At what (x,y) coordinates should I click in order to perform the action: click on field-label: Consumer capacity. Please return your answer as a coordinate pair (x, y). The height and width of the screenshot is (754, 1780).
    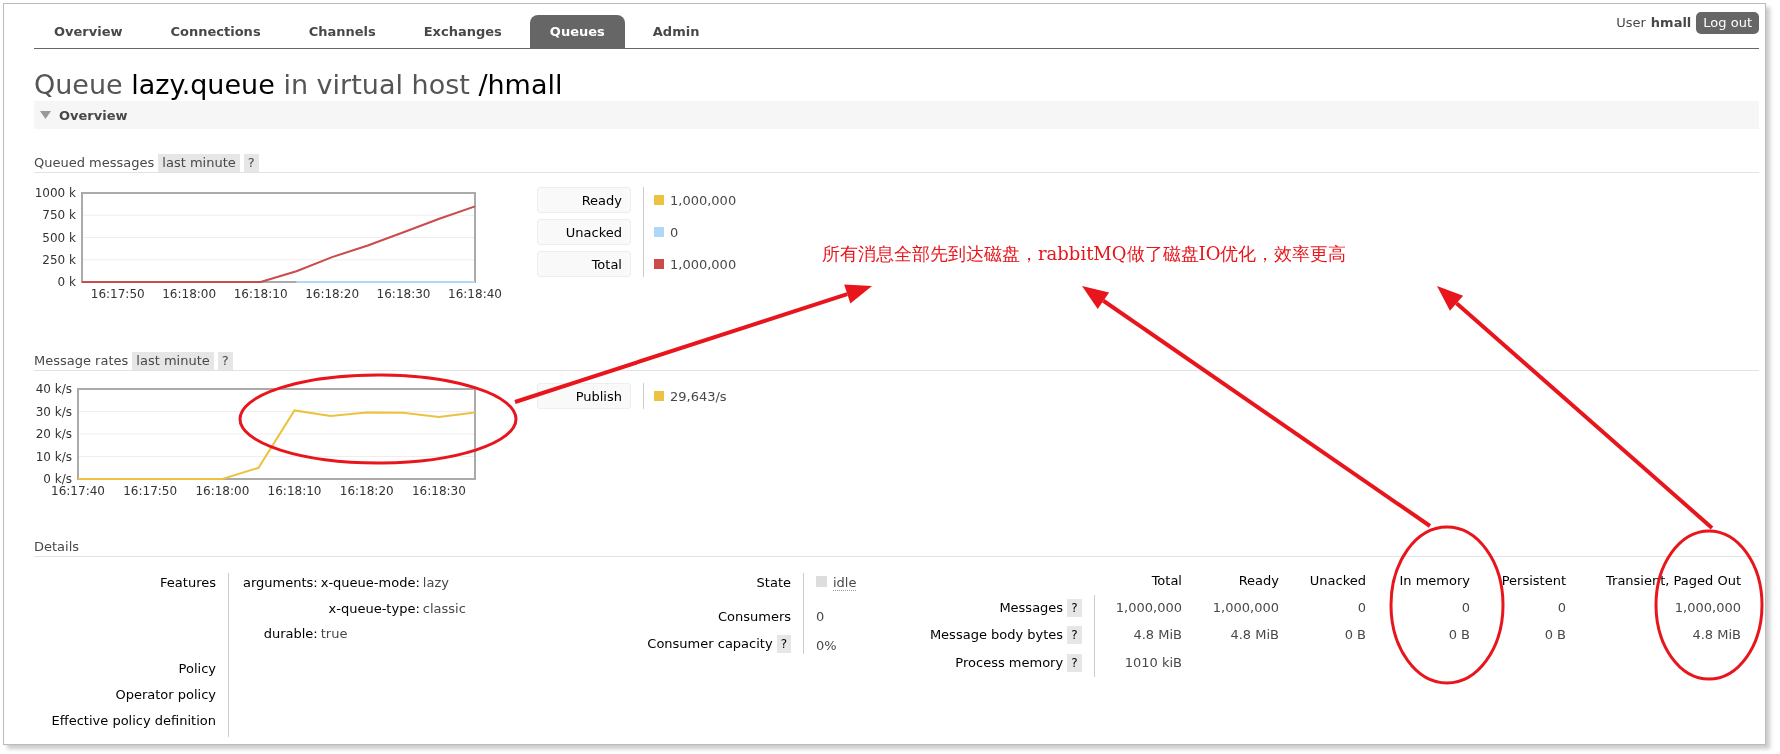
    Looking at the image, I should click on (710, 644).